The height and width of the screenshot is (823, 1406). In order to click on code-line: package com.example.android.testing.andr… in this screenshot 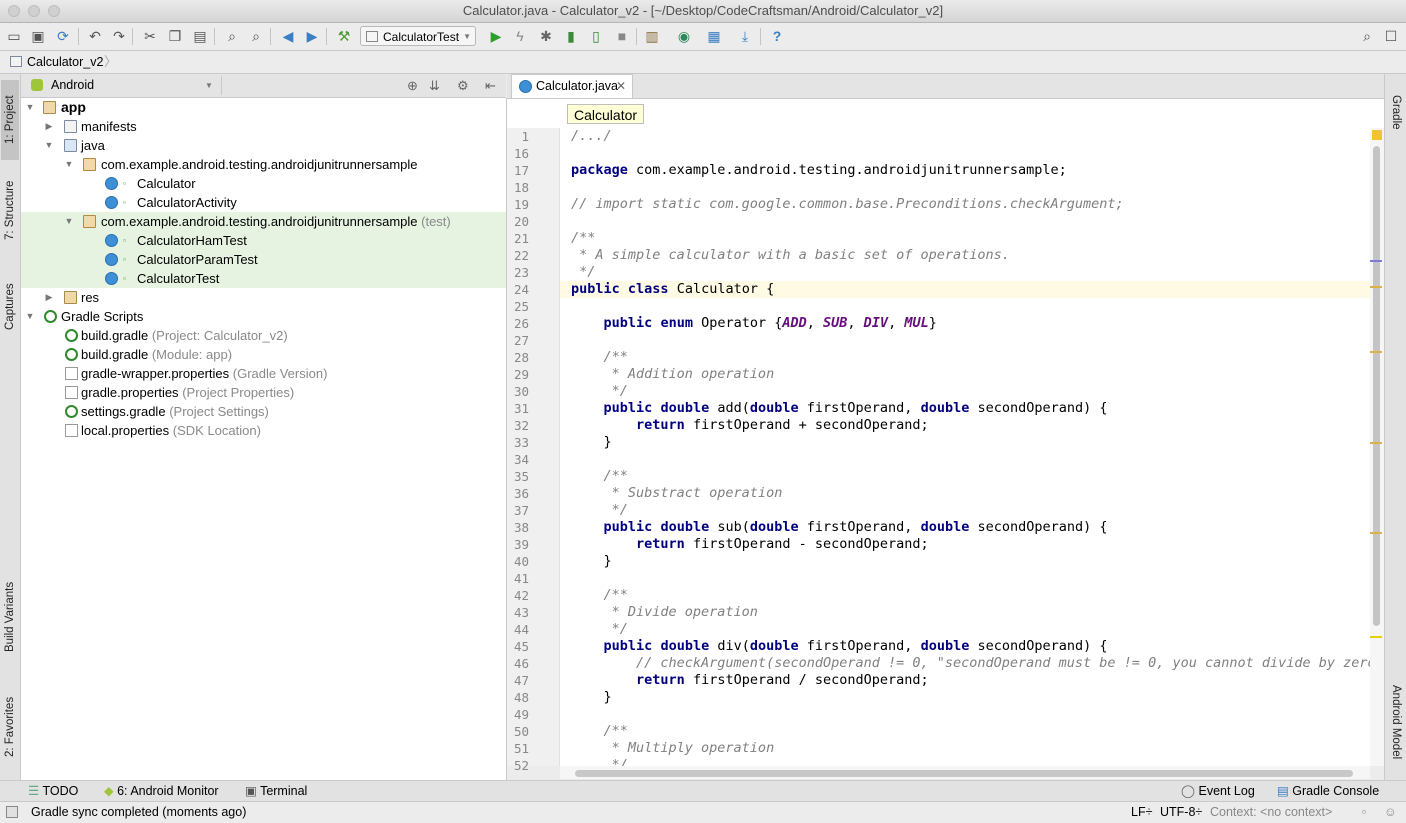, I will do `click(819, 170)`.